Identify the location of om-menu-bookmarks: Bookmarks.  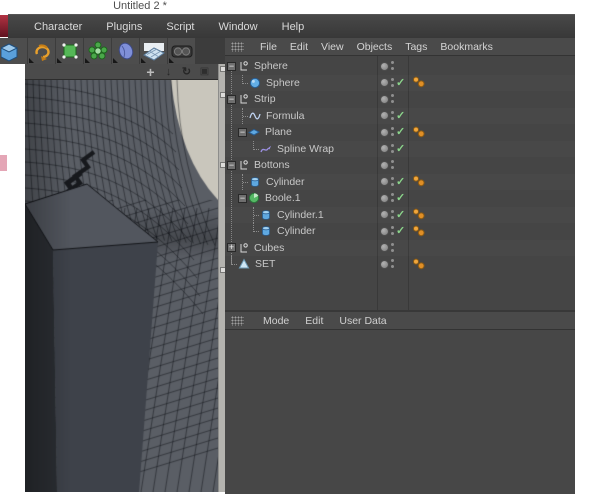
(466, 47).